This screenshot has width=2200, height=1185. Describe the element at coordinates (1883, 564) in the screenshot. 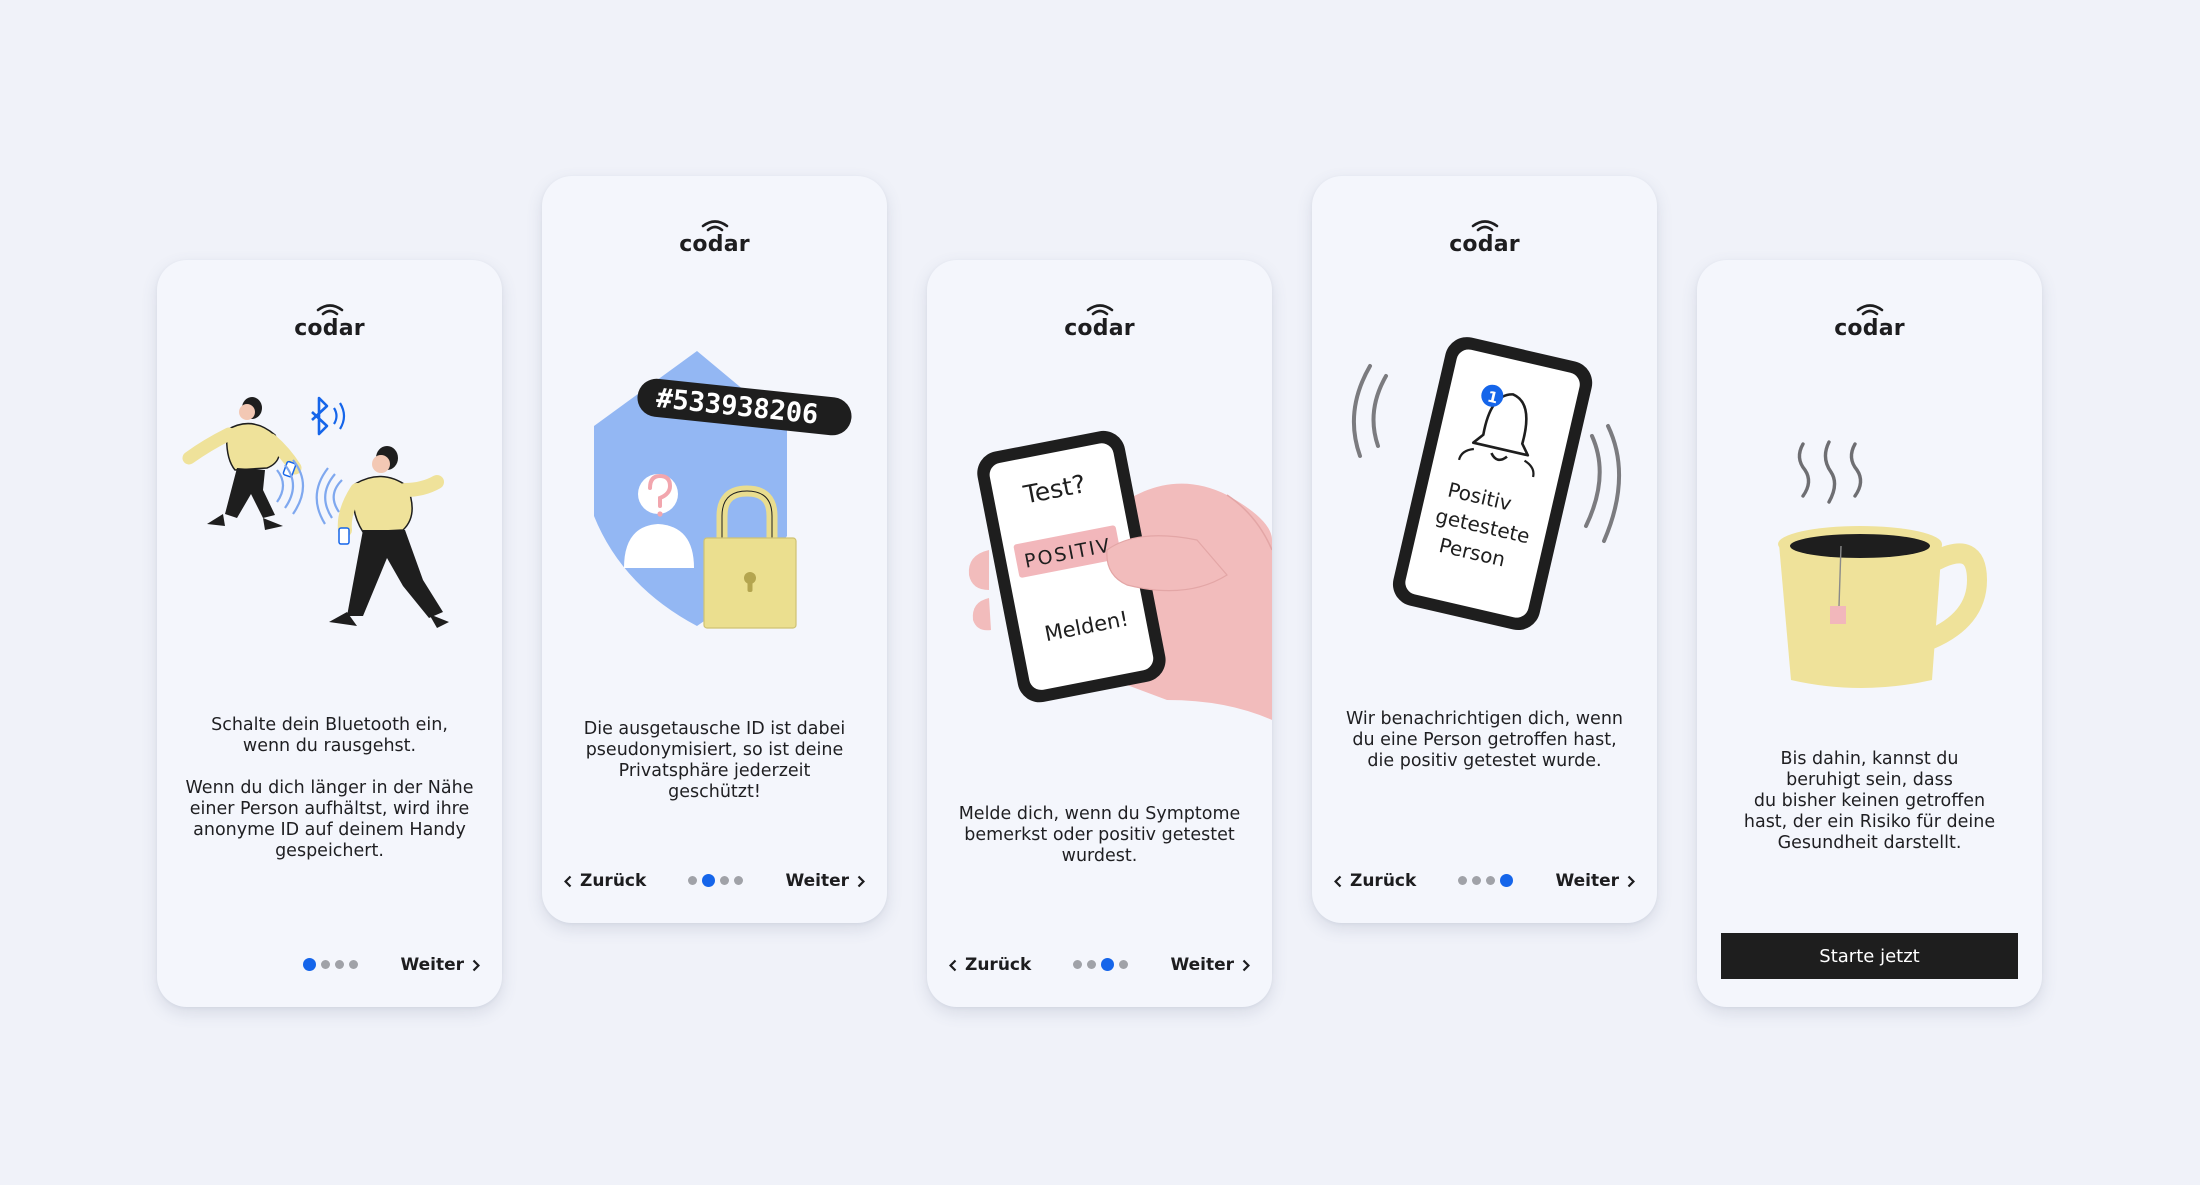

I see `tea-cup-illustration` at that location.